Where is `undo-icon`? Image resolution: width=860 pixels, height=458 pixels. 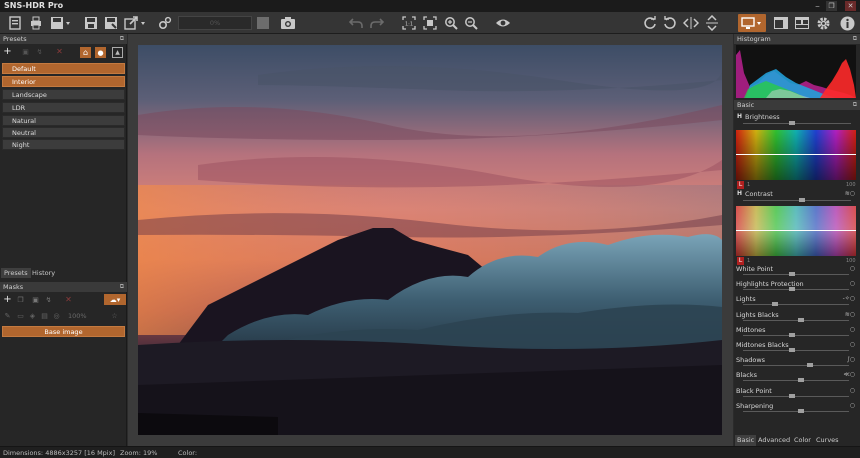 undo-icon is located at coordinates (356, 23).